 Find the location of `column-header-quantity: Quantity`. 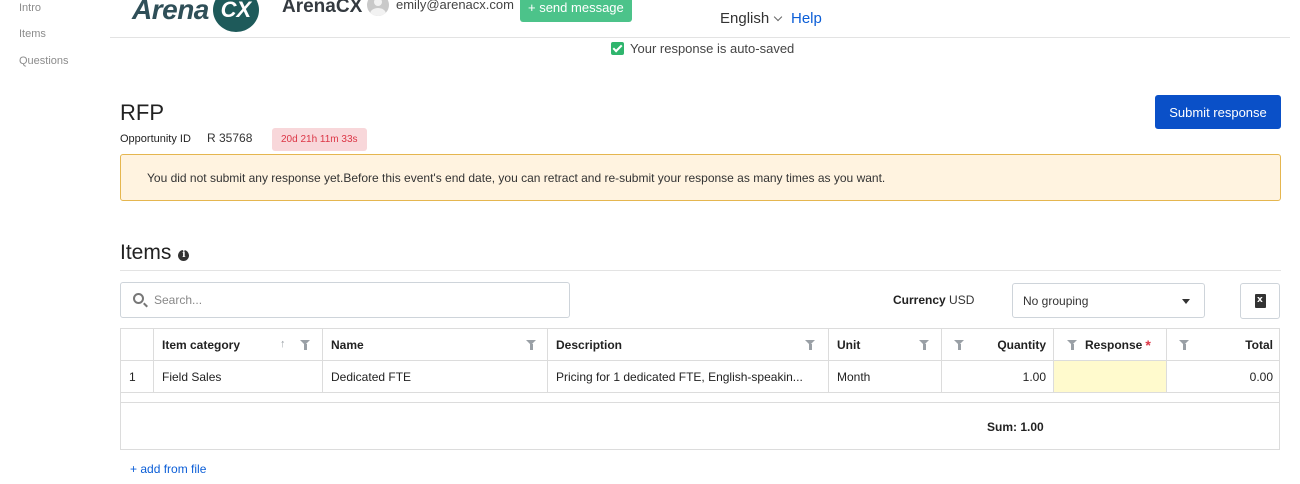

column-header-quantity: Quantity is located at coordinates (998, 345).